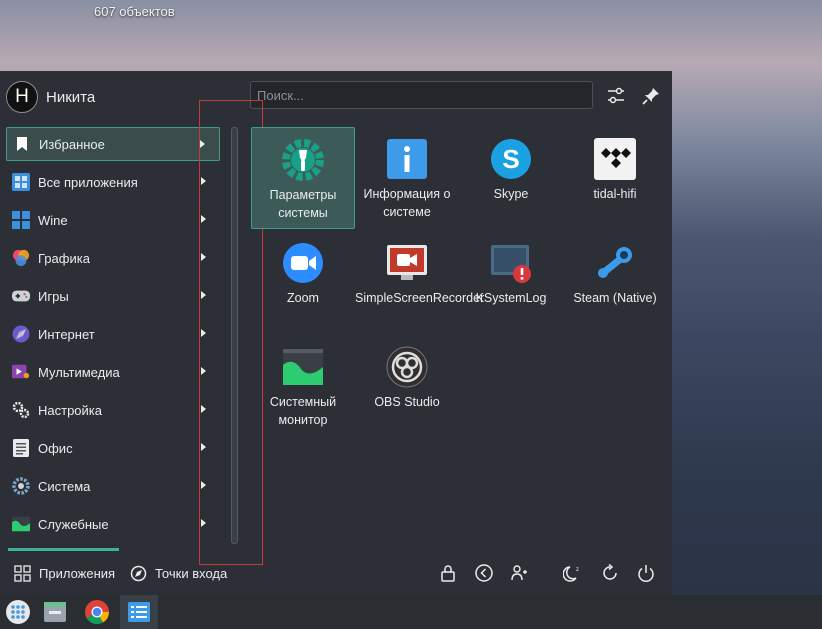 This screenshot has height=629, width=822. I want to click on power-icon, so click(646, 573).